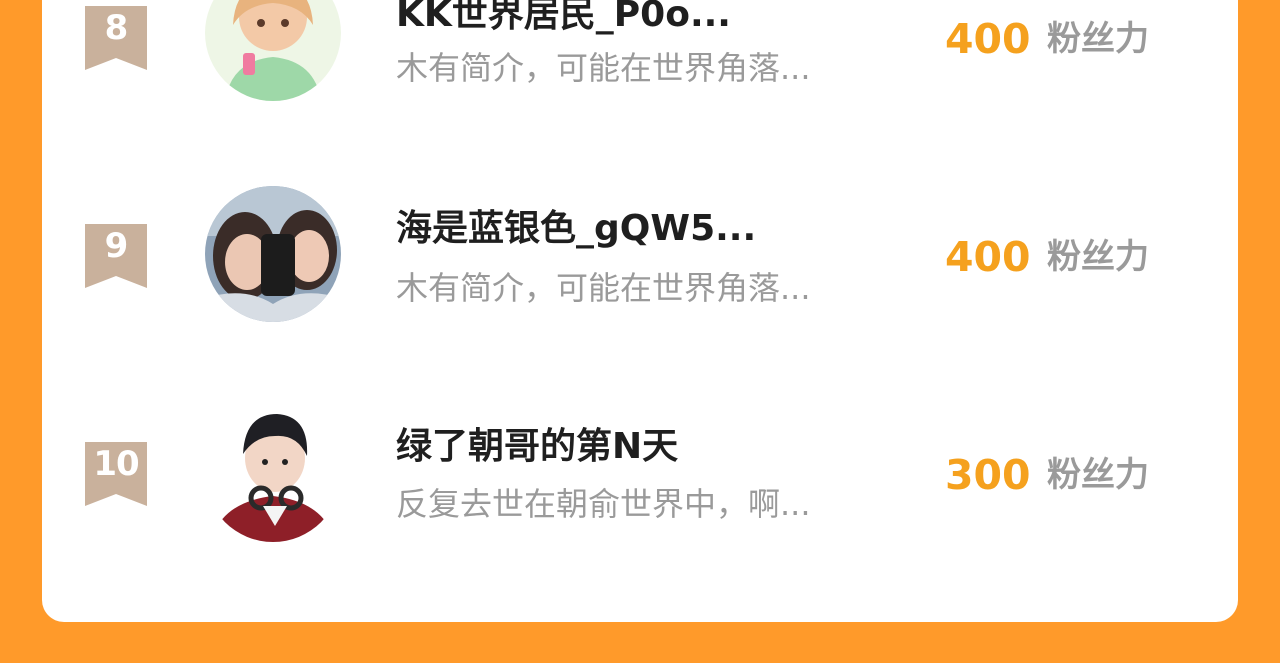 This screenshot has height=663, width=1280. Describe the element at coordinates (988, 475) in the screenshot. I see `fan-power-score: 300` at that location.